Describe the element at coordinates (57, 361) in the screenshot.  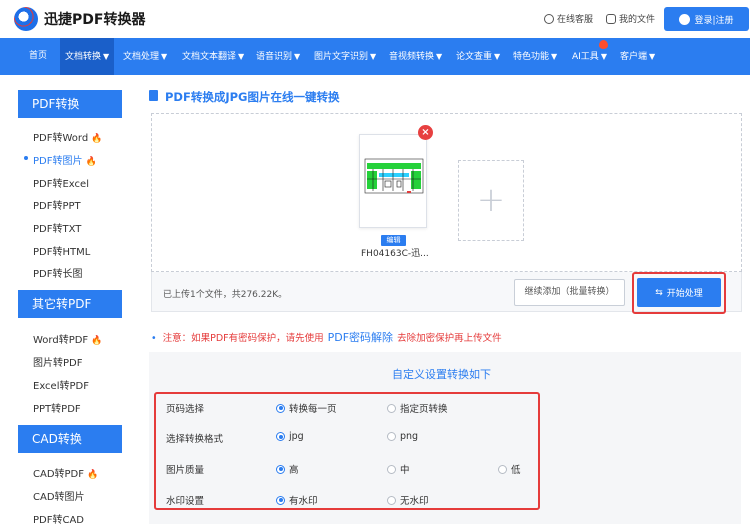
I see `sidebar-item-image-pdf: 图片转PDF` at that location.